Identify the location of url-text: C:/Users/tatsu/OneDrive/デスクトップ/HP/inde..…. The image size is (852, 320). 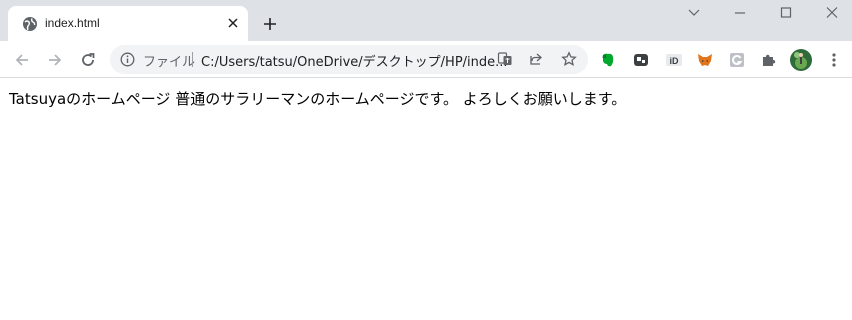
(354, 60).